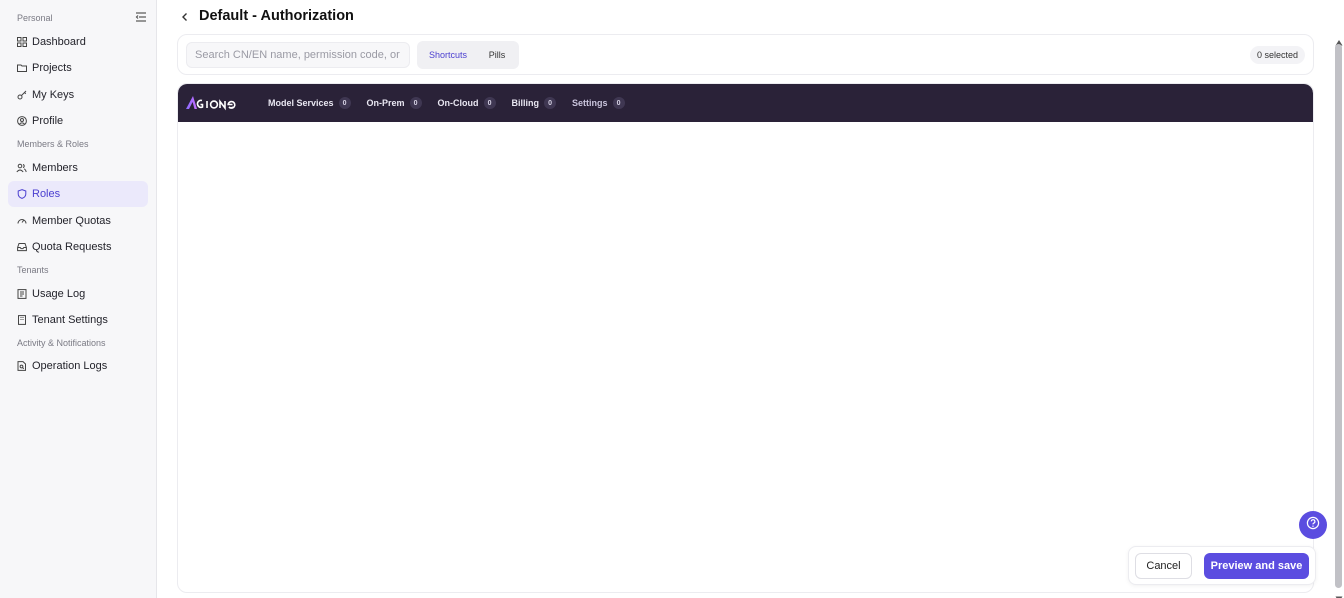  I want to click on sidebar-item-tenant-settings: Tenant Settings, so click(78, 320).